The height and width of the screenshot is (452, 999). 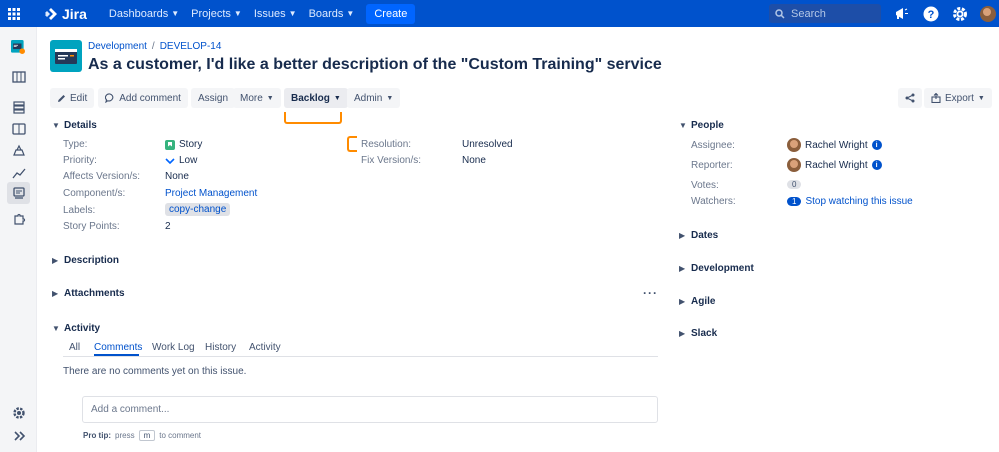 I want to click on votes-value: 0, so click(x=794, y=184).